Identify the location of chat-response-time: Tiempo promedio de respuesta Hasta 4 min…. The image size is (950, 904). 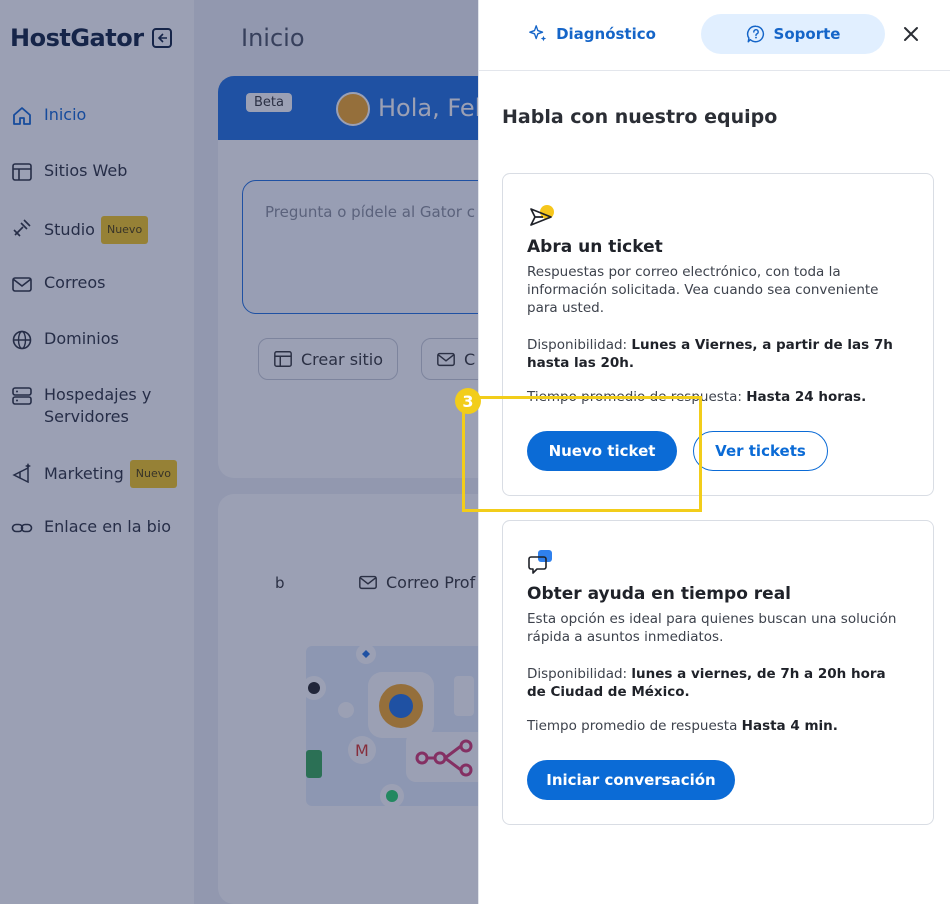
(717, 726).